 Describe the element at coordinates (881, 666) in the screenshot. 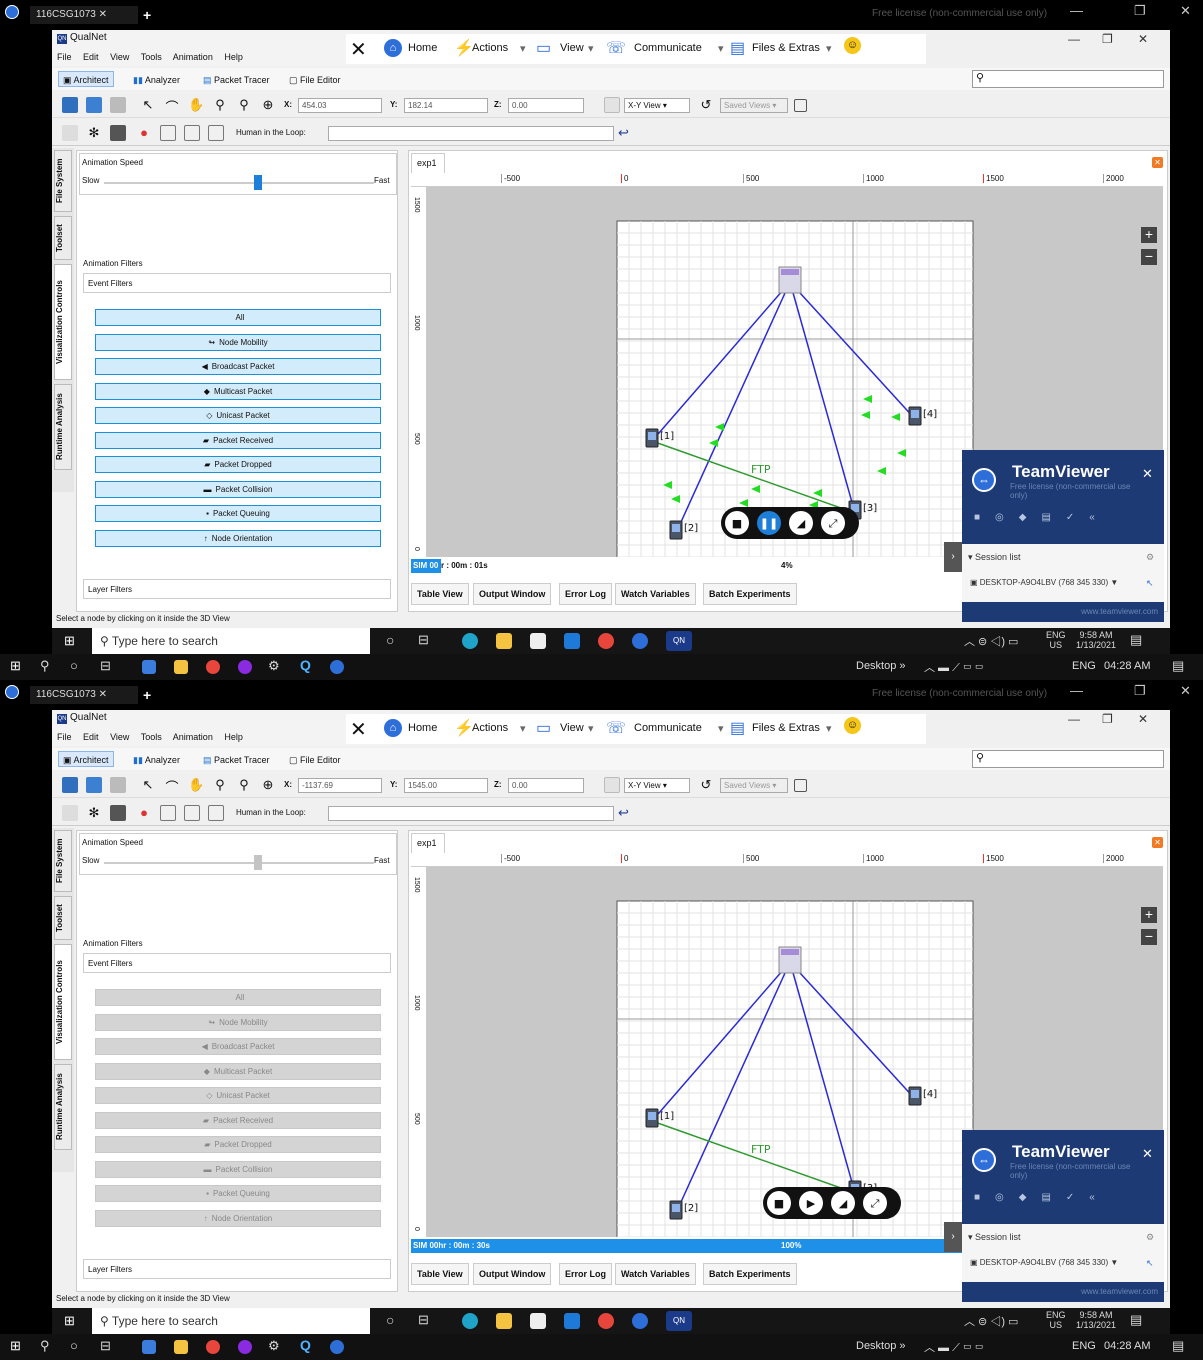

I see `host-desktop-toolbar: Desktop »` at that location.